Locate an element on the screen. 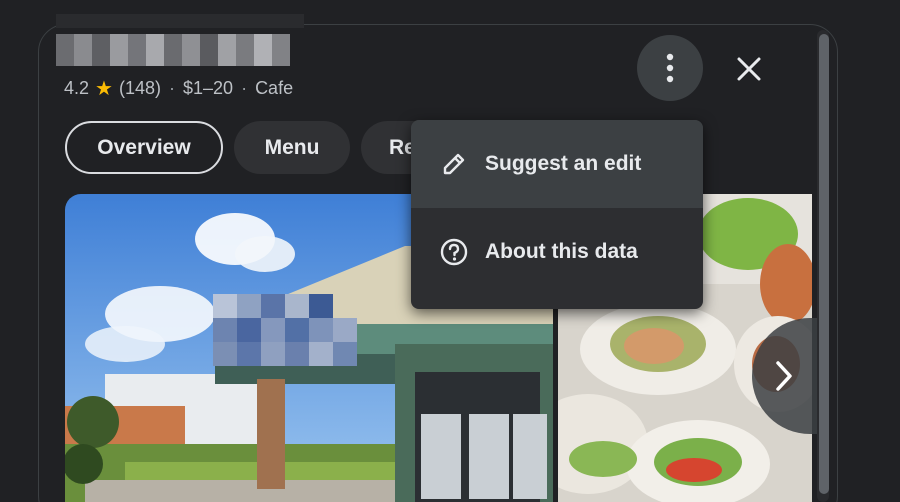 This screenshot has height=502, width=900. more-options-menu: Suggest an edit About this data is located at coordinates (557, 214).